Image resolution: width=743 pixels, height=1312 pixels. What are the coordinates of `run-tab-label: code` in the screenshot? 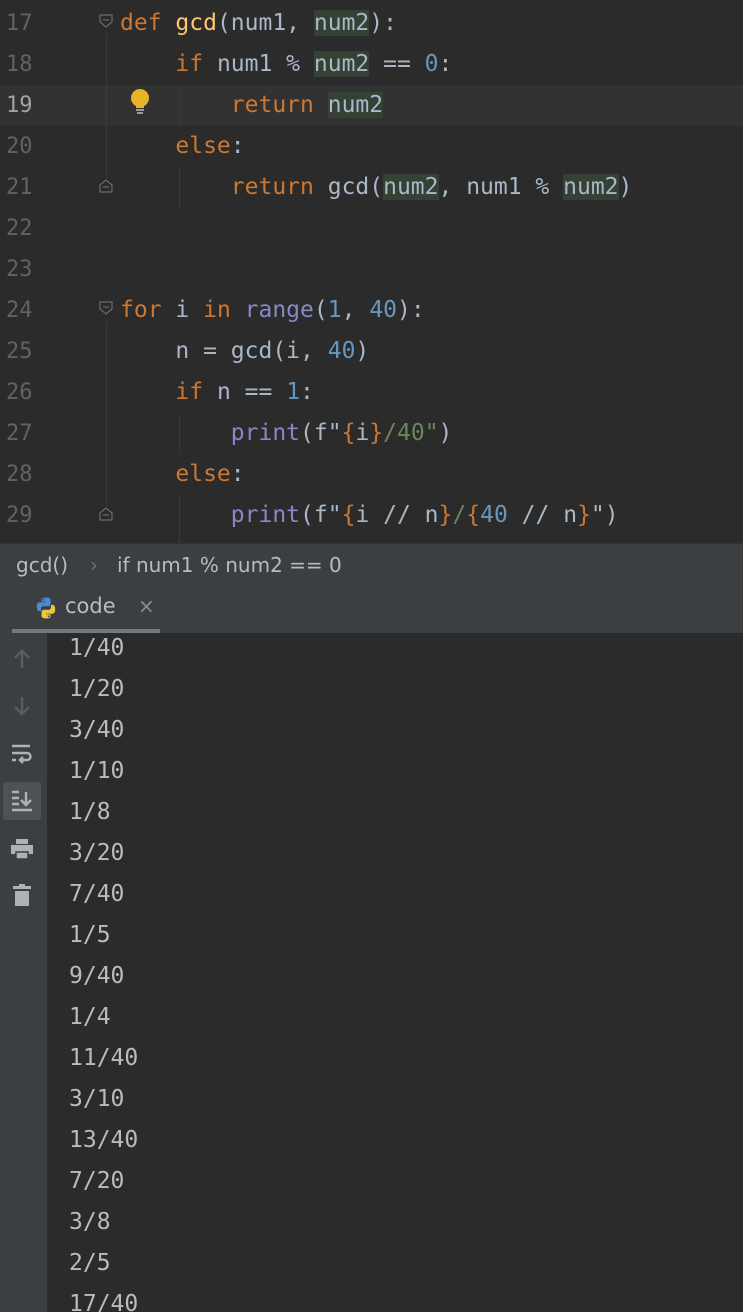 It's located at (90, 606).